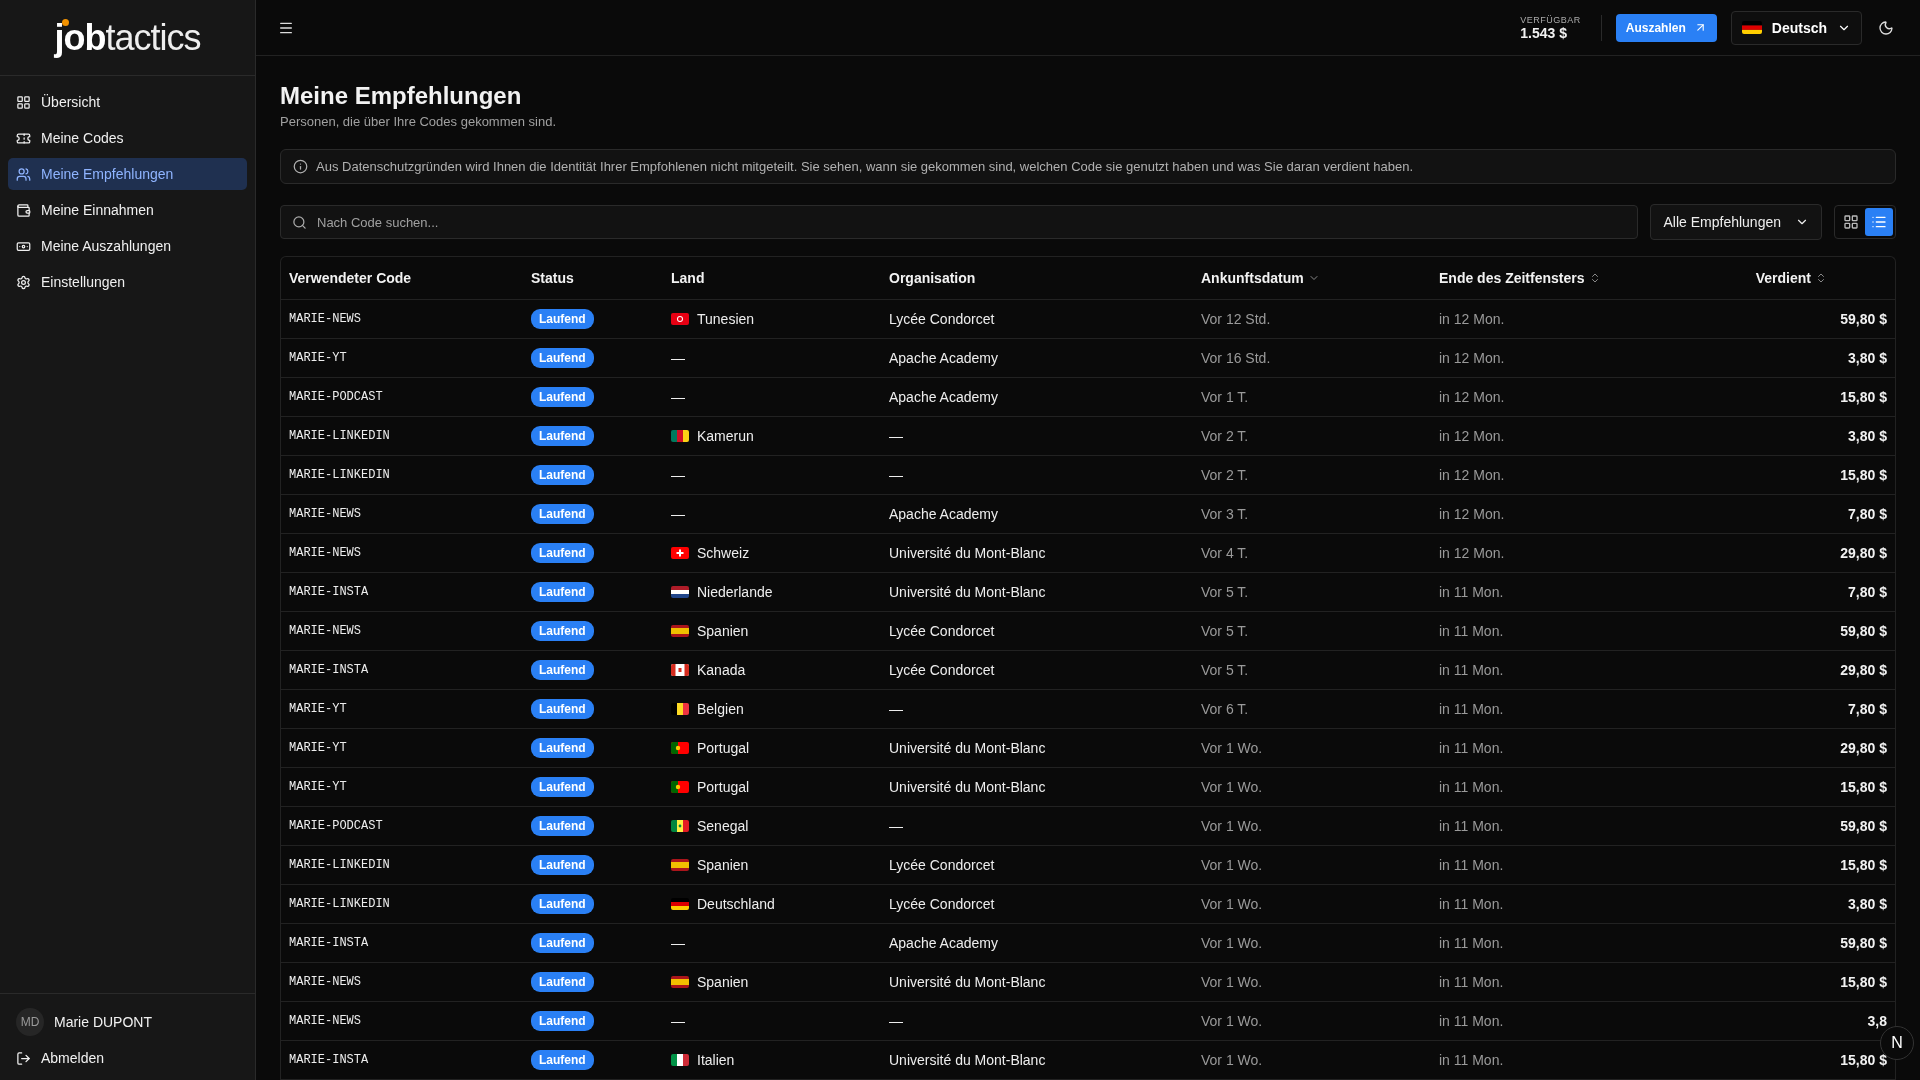  I want to click on arrival-cell-text: Vor 3 T., so click(1225, 514).